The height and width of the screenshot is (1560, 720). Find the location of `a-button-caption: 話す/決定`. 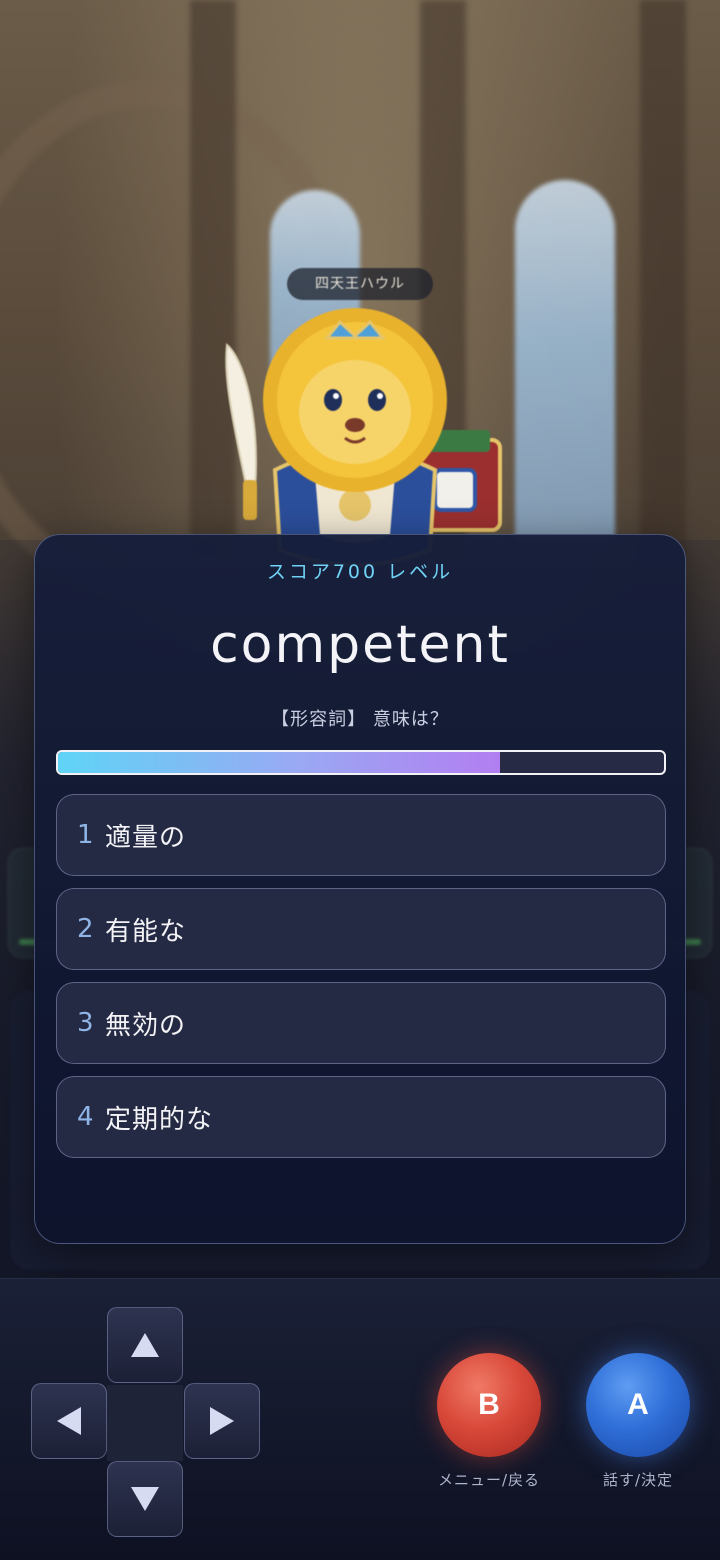

a-button-caption: 話す/決定 is located at coordinates (638, 1480).